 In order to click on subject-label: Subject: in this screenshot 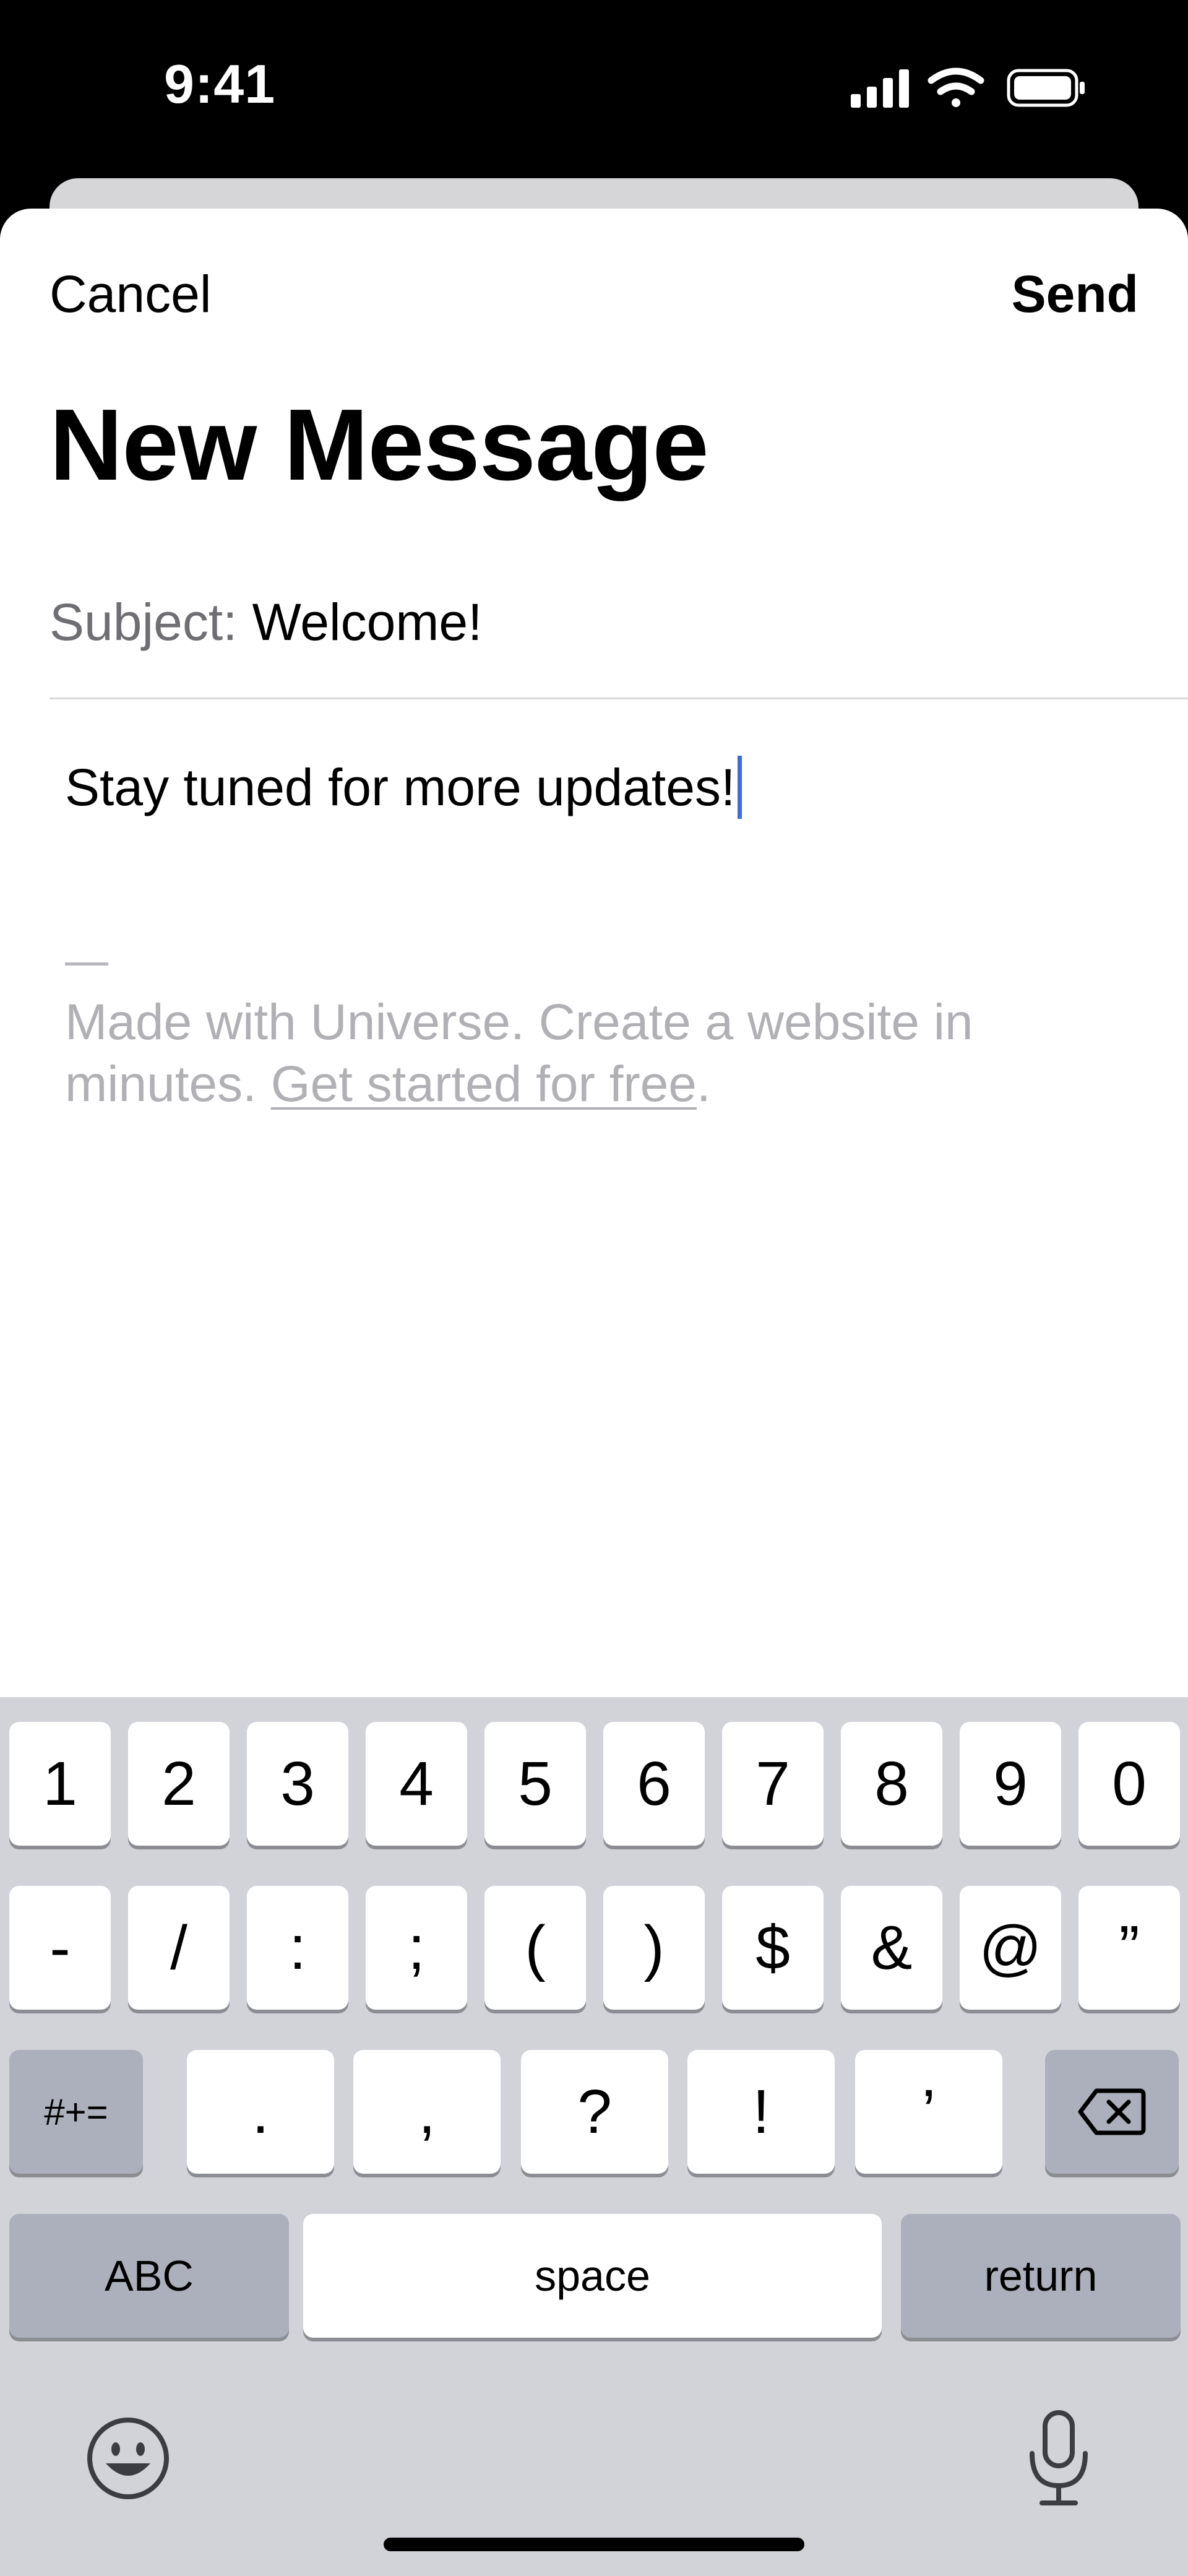, I will do `click(144, 622)`.